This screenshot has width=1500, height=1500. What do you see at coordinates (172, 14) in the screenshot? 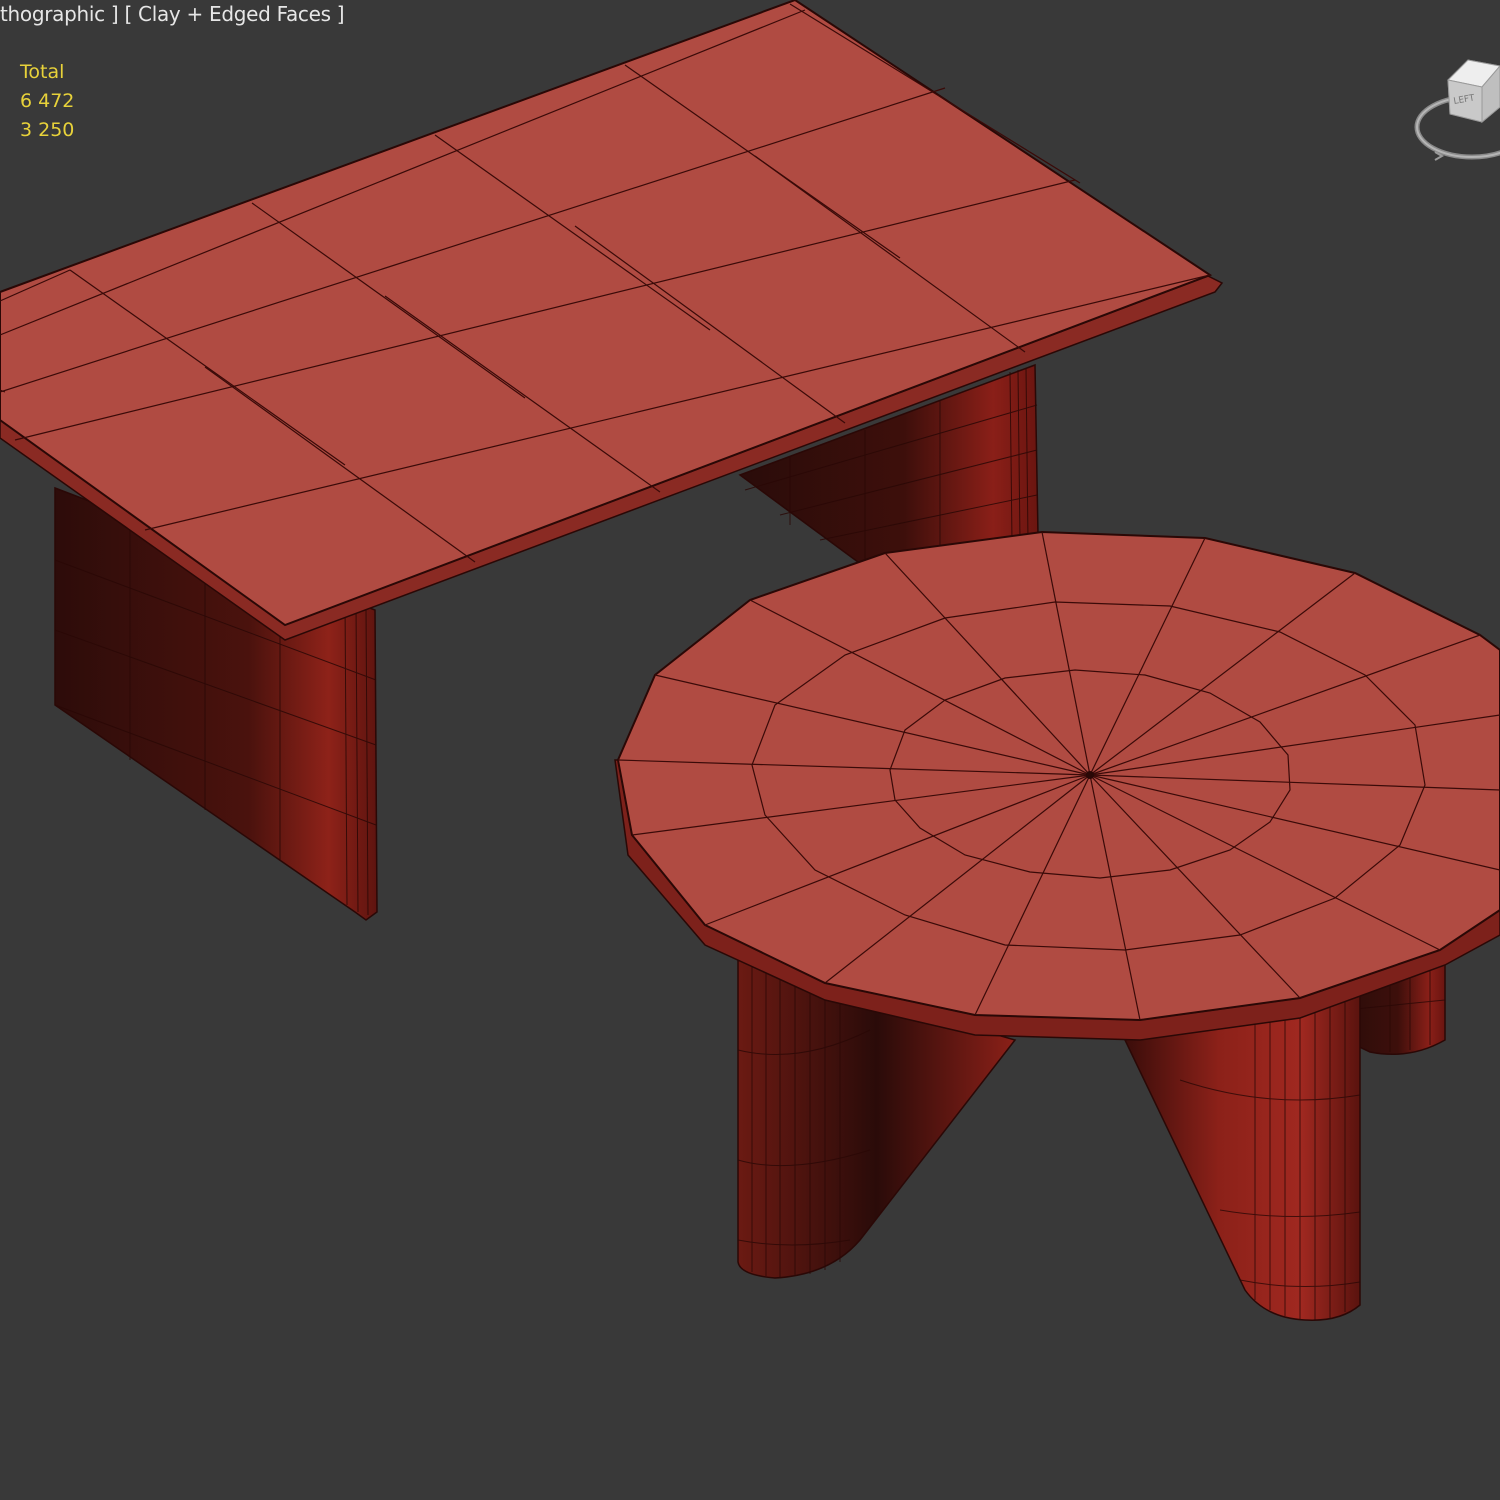
I see `viewport-label: thographic ] [ Clay + Edged Faces ]` at bounding box center [172, 14].